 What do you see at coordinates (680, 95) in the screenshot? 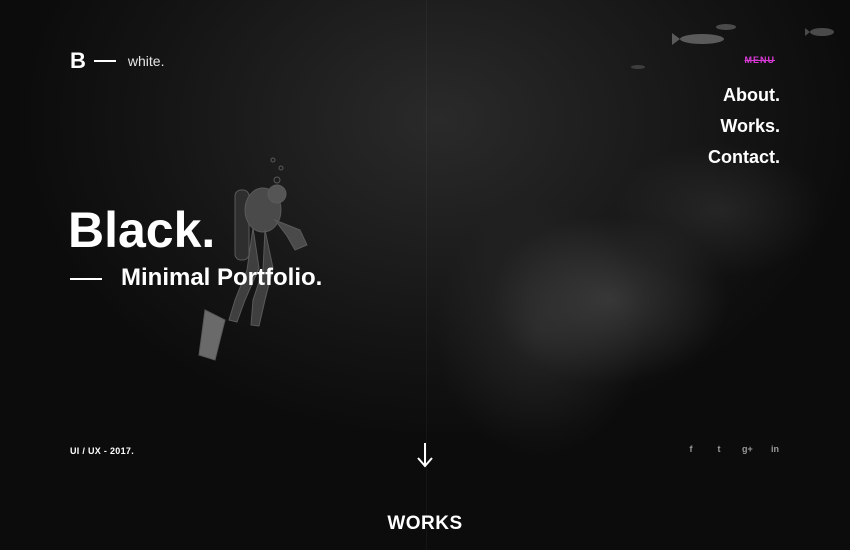
I see `nav-item-about: About.` at bounding box center [680, 95].